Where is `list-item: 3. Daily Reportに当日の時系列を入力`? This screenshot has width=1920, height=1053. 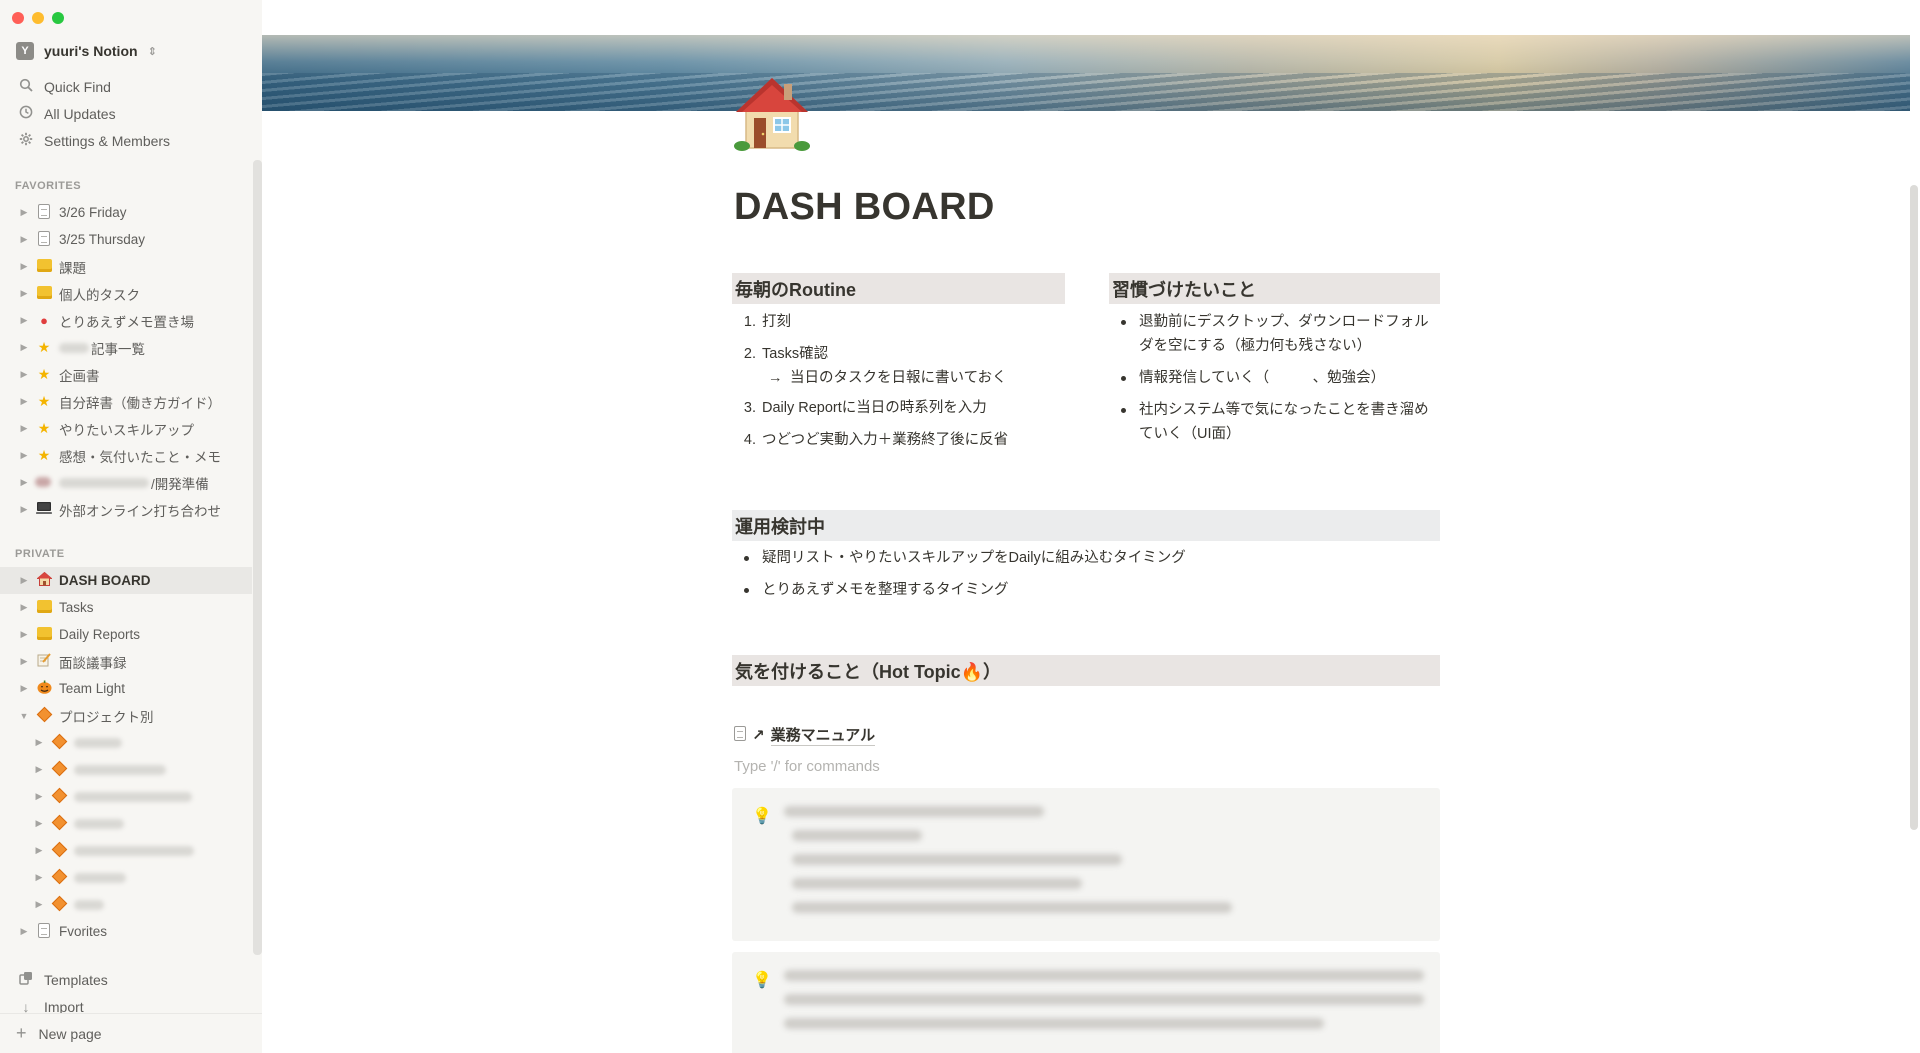
list-item: 3. Daily Reportに当日の時系列を入力 is located at coordinates (903, 408).